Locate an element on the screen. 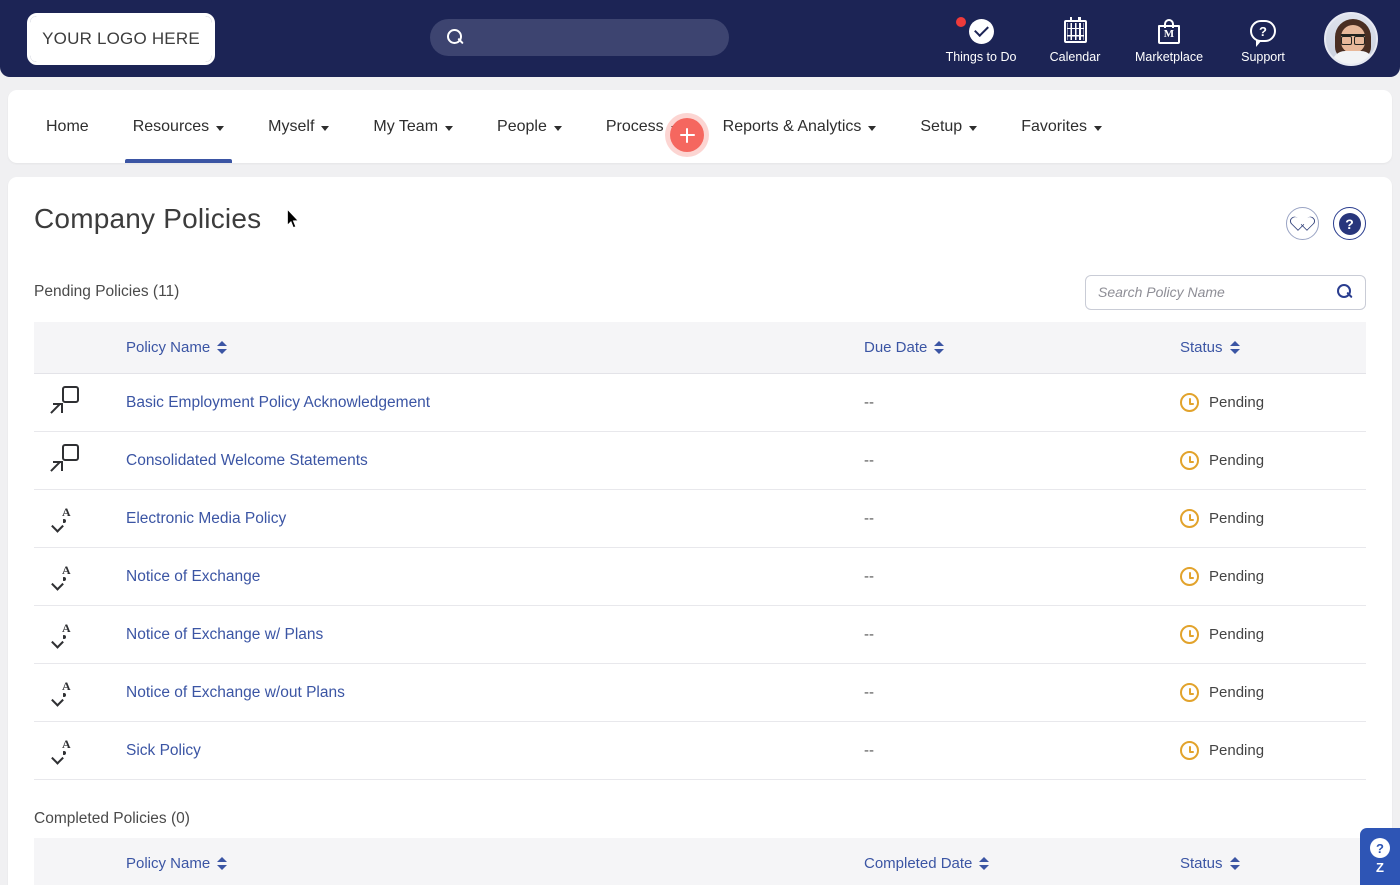 The height and width of the screenshot is (885, 1400). favorite-button is located at coordinates (1302, 223).